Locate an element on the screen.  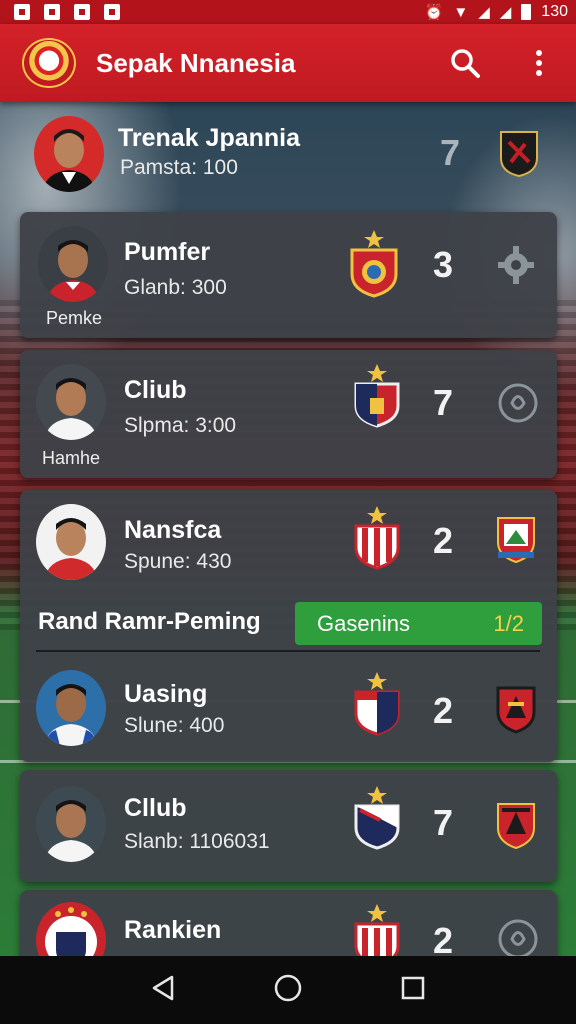
player-stat: Slpma: 3:00 is located at coordinates (180, 425).